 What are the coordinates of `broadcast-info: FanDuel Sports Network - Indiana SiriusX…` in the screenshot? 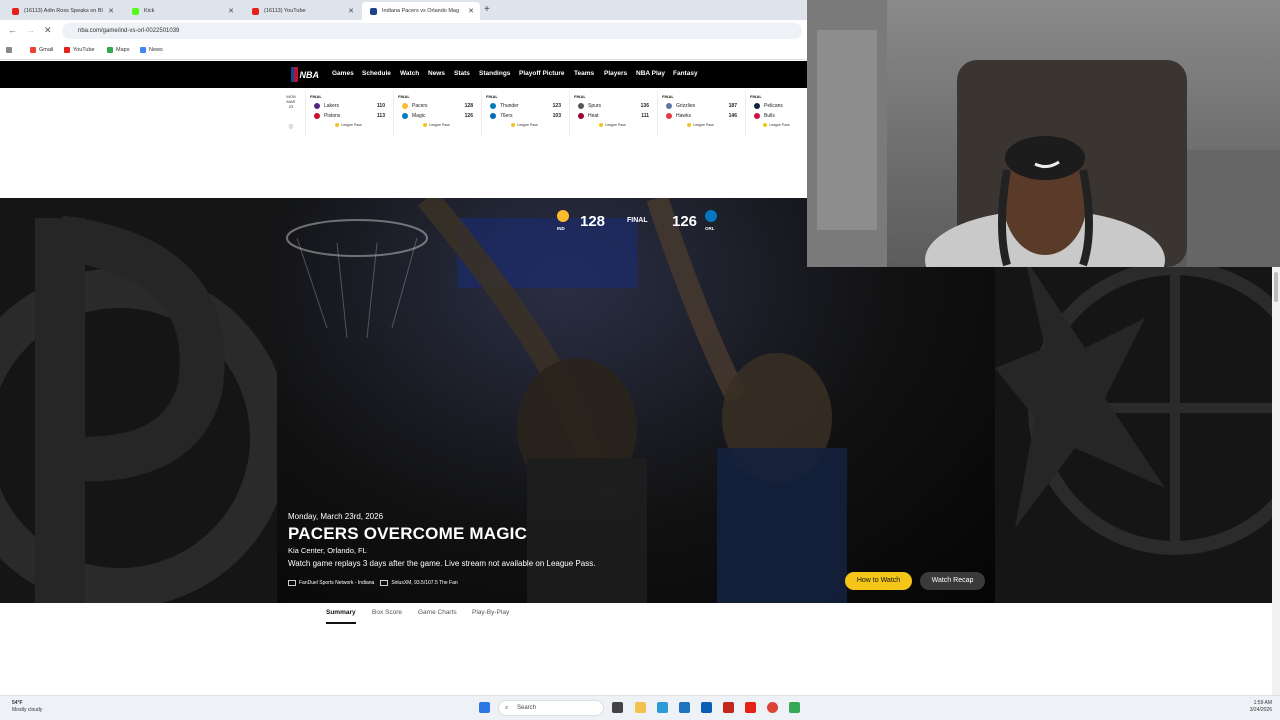 It's located at (373, 583).